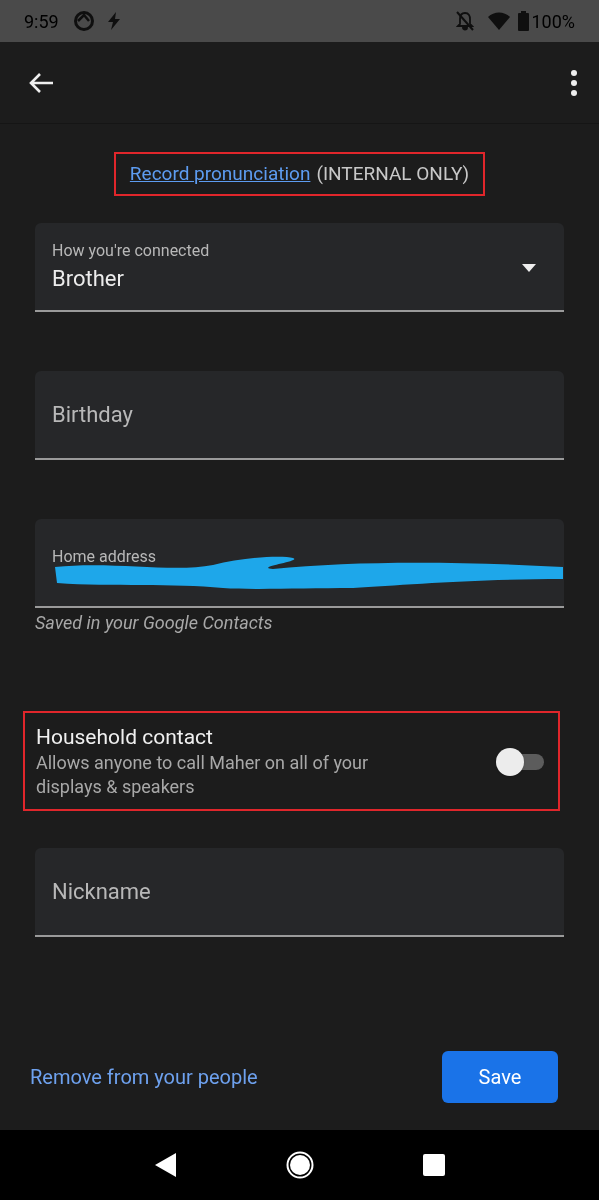 The width and height of the screenshot is (599, 1200). Describe the element at coordinates (88, 278) in the screenshot. I see `field-value: Brother` at that location.